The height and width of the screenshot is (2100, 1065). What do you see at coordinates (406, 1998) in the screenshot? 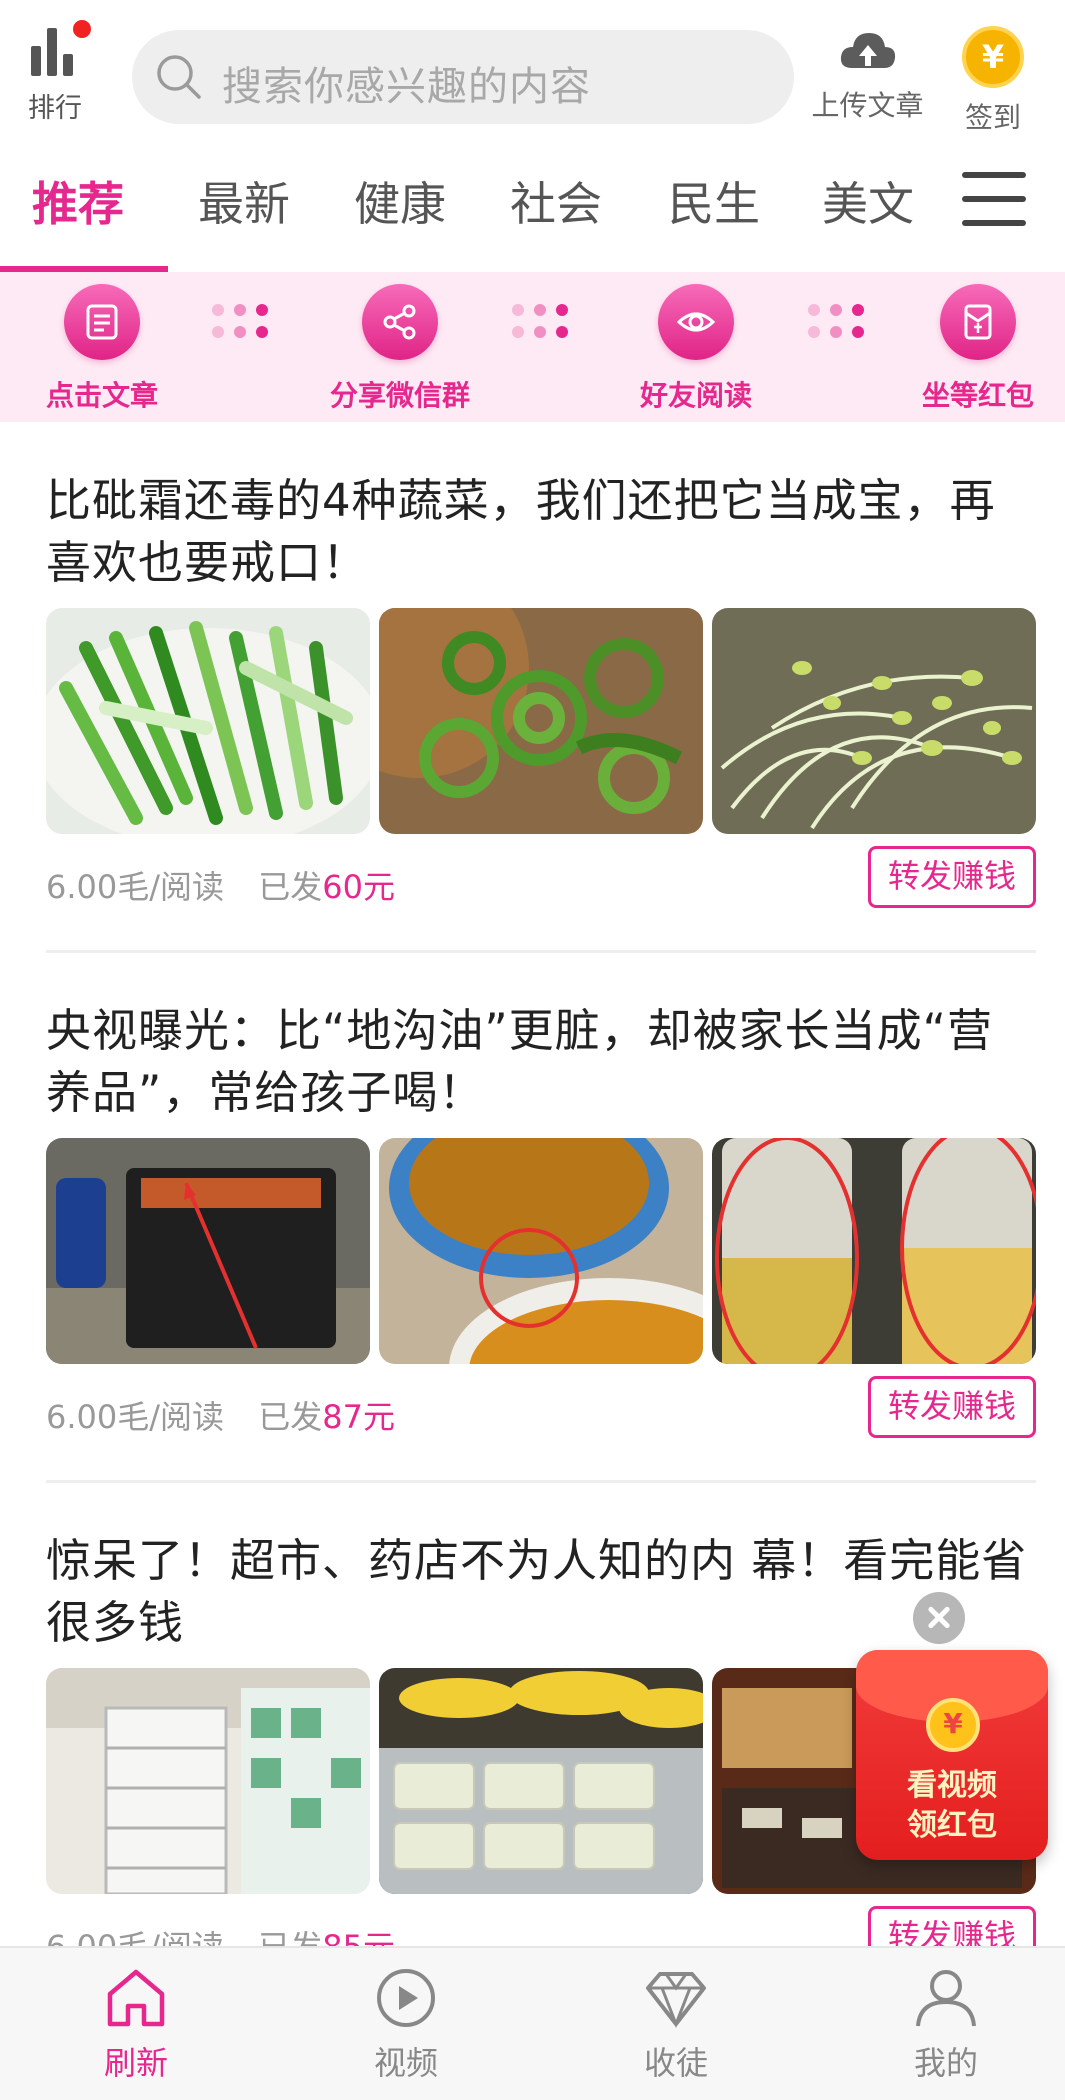
I see `play-icon` at bounding box center [406, 1998].